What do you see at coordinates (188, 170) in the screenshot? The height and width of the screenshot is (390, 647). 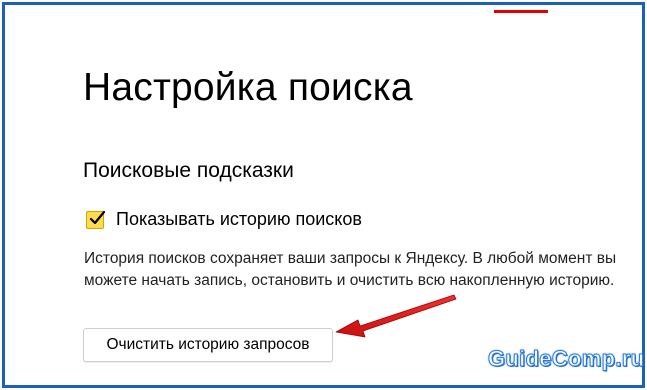 I see `section-title: Поисковые подсказки` at bounding box center [188, 170].